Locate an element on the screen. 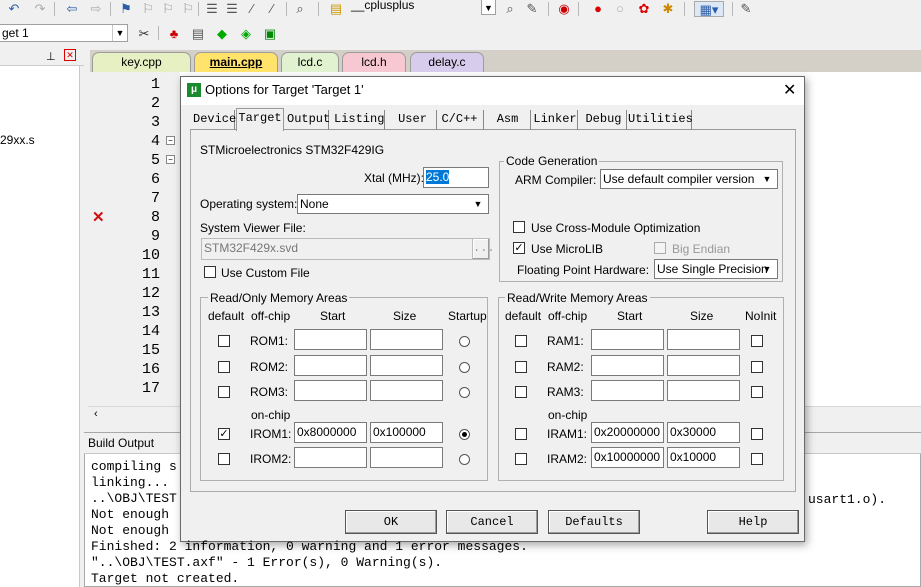 Image resolution: width=921 pixels, height=587 pixels. pin-icon: ⊥ is located at coordinates (51, 56).